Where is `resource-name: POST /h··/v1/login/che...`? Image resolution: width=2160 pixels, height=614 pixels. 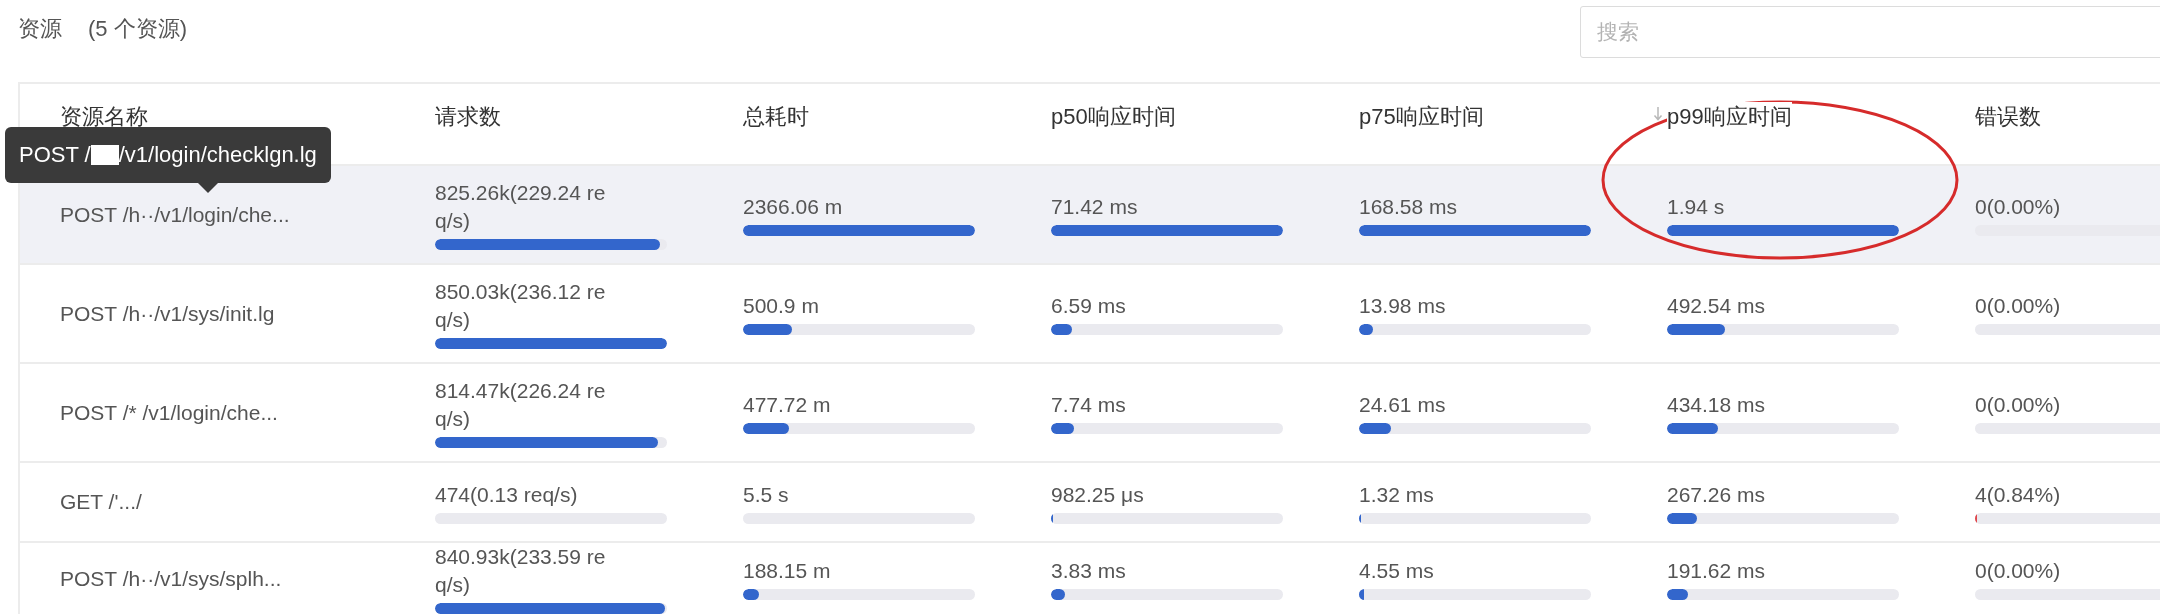 resource-name: POST /h··/v1/login/che... is located at coordinates (175, 214).